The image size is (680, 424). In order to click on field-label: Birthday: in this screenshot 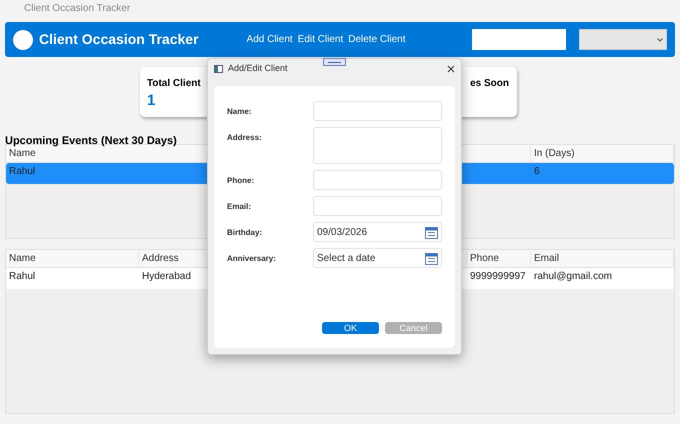, I will do `click(244, 233)`.